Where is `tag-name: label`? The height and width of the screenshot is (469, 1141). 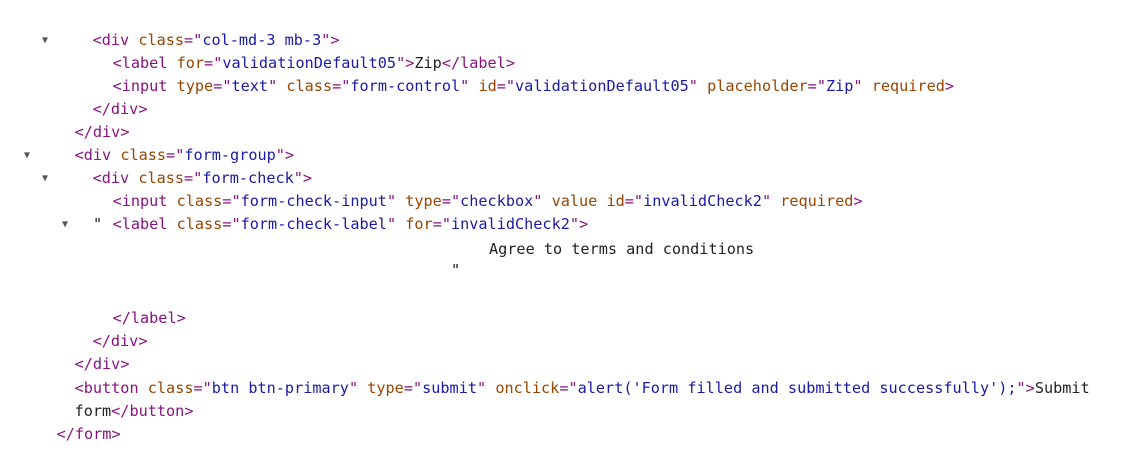 tag-name: label is located at coordinates (144, 224).